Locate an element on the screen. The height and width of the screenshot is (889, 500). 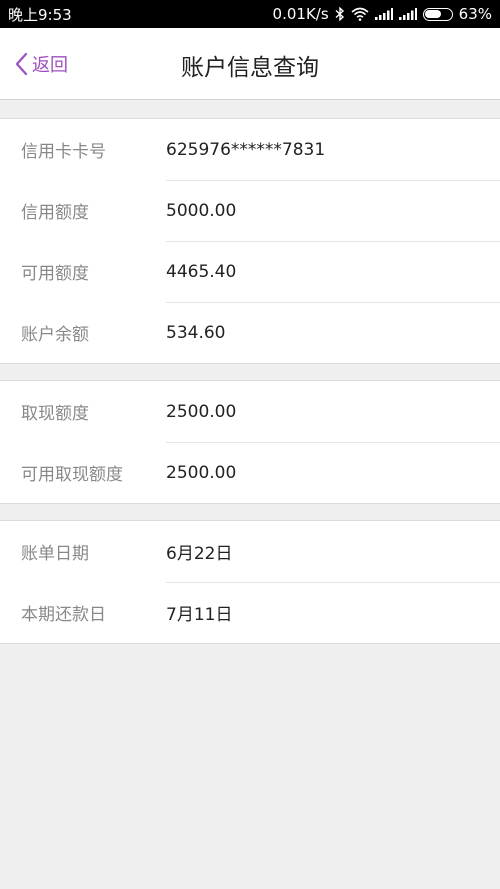
network-speed: 0.01K/s is located at coordinates (300, 14).